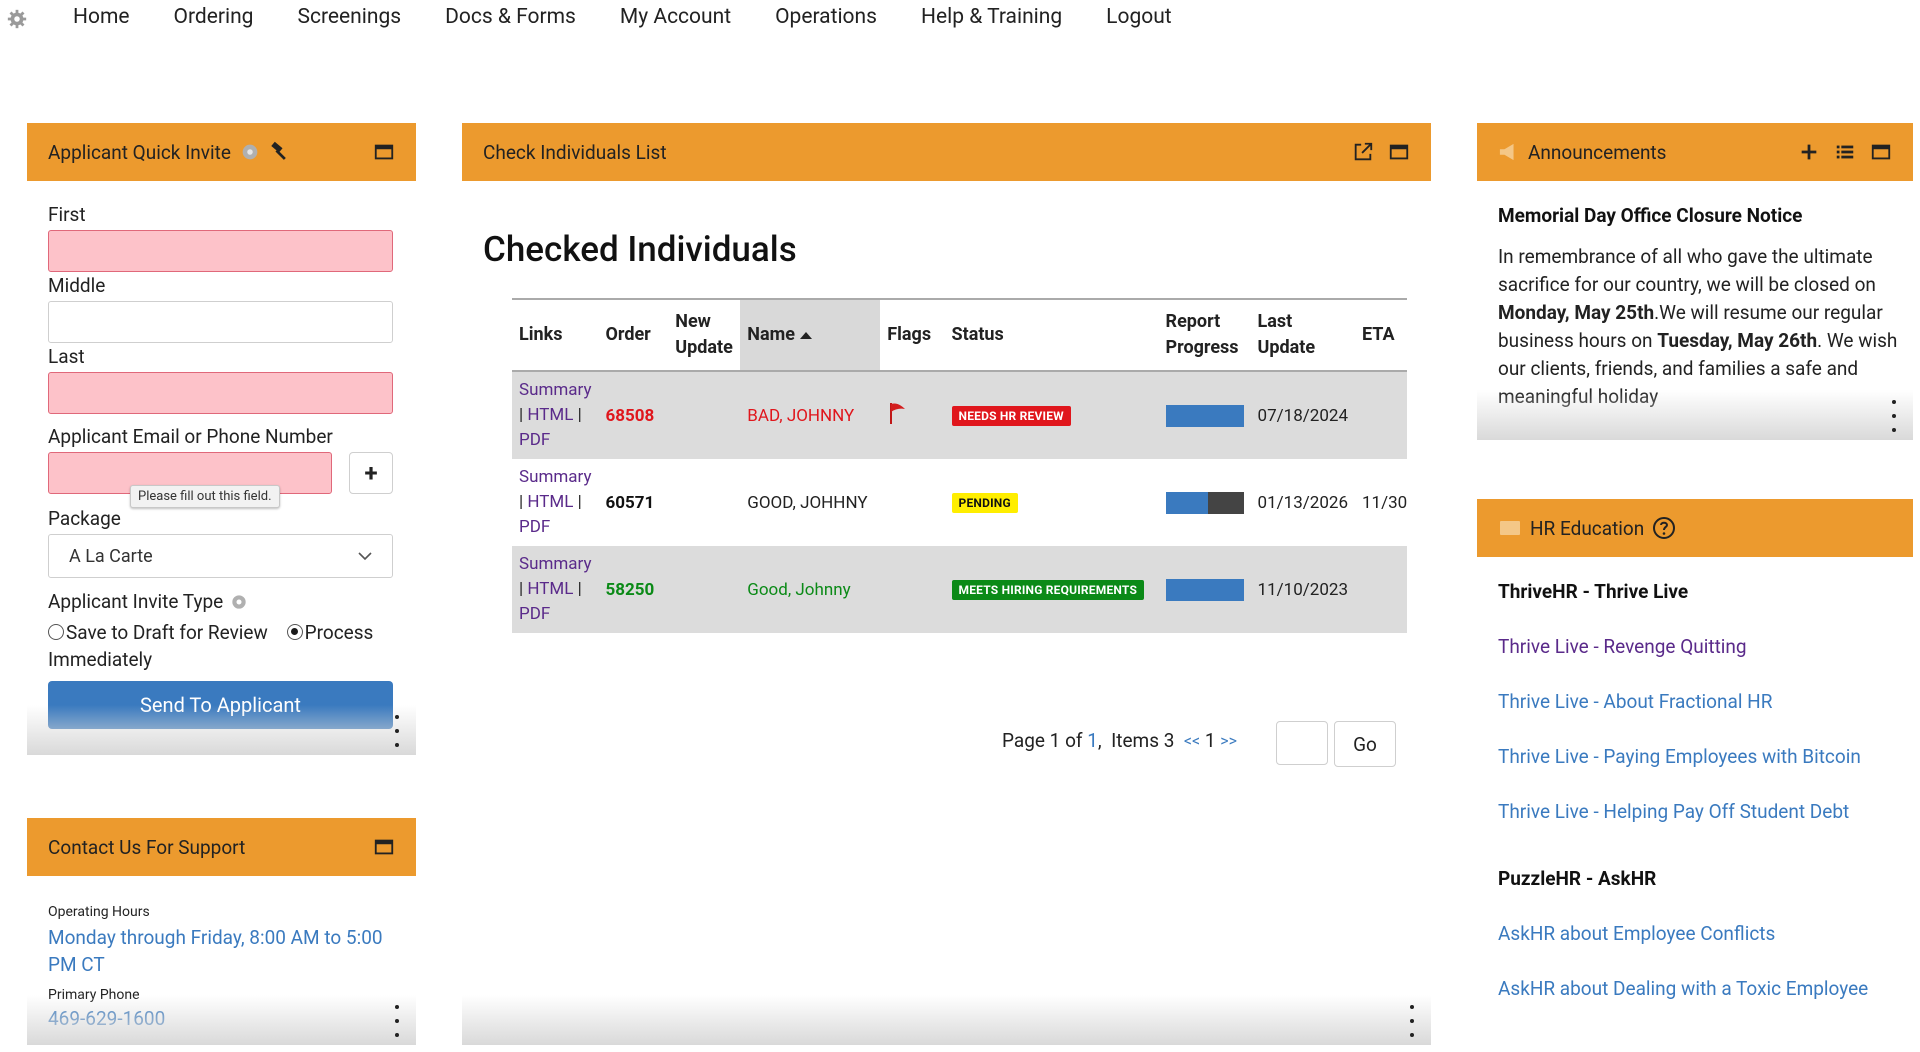 The width and height of the screenshot is (1920, 1052). Describe the element at coordinates (349, 18) in the screenshot. I see `nav-screenings: Screenings` at that location.